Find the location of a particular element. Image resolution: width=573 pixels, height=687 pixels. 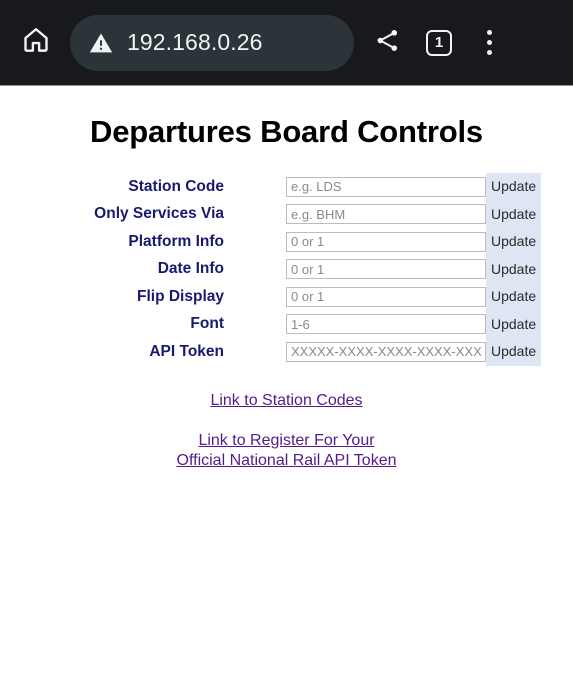

form-row-date-info: Date Info Update is located at coordinates (286, 269).